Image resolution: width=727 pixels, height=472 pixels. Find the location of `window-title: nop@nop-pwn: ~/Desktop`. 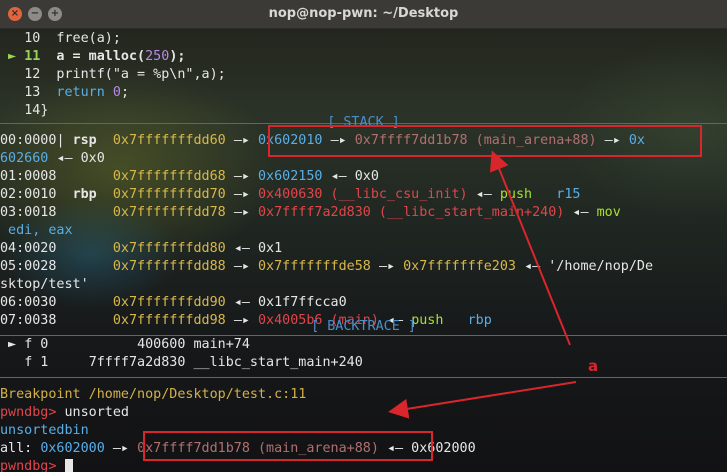

window-title: nop@nop-pwn: ~/Desktop is located at coordinates (363, 13).